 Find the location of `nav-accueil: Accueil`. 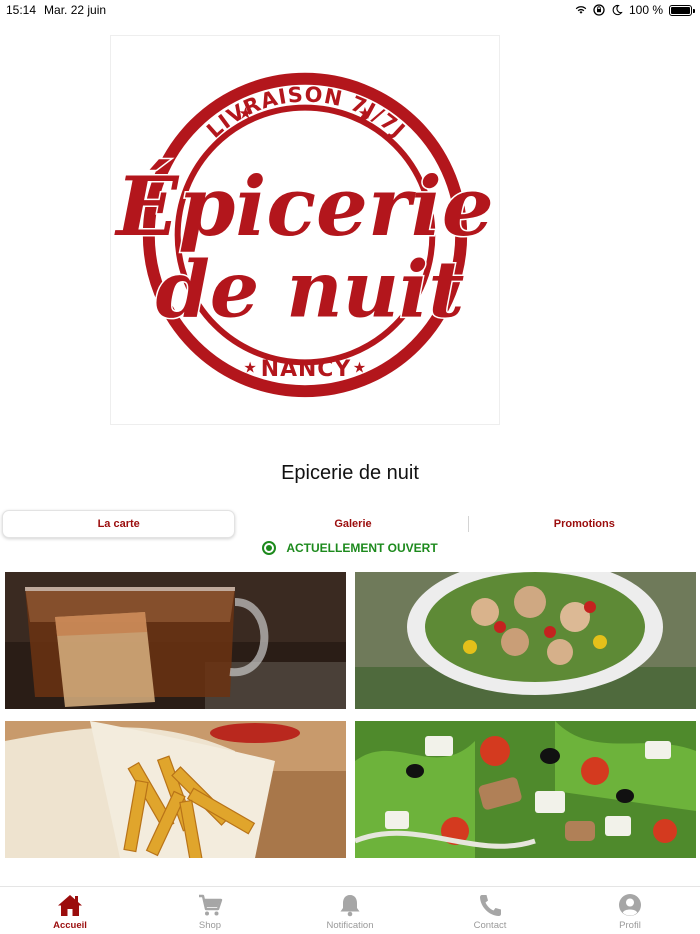

nav-accueil: Accueil is located at coordinates (70, 910).